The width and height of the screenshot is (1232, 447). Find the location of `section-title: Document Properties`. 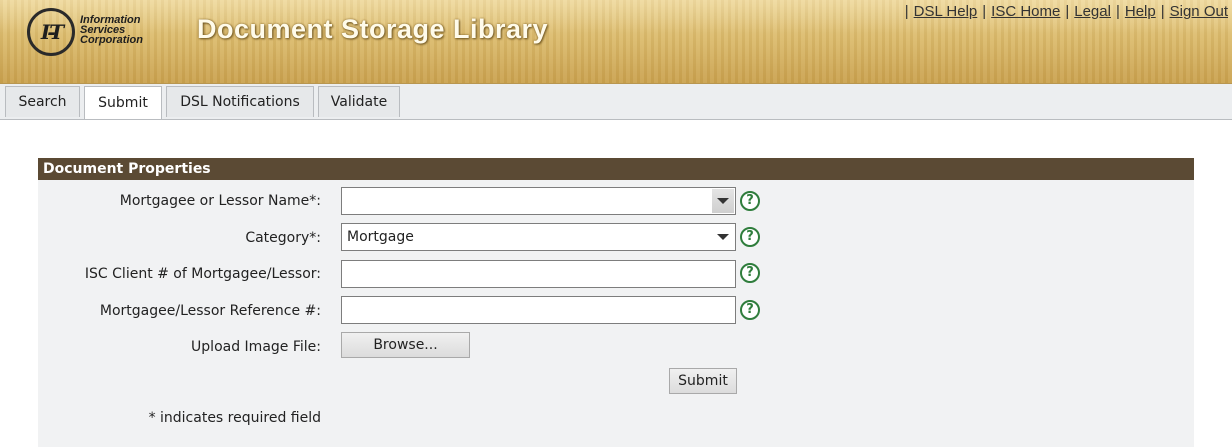

section-title: Document Properties is located at coordinates (616, 169).